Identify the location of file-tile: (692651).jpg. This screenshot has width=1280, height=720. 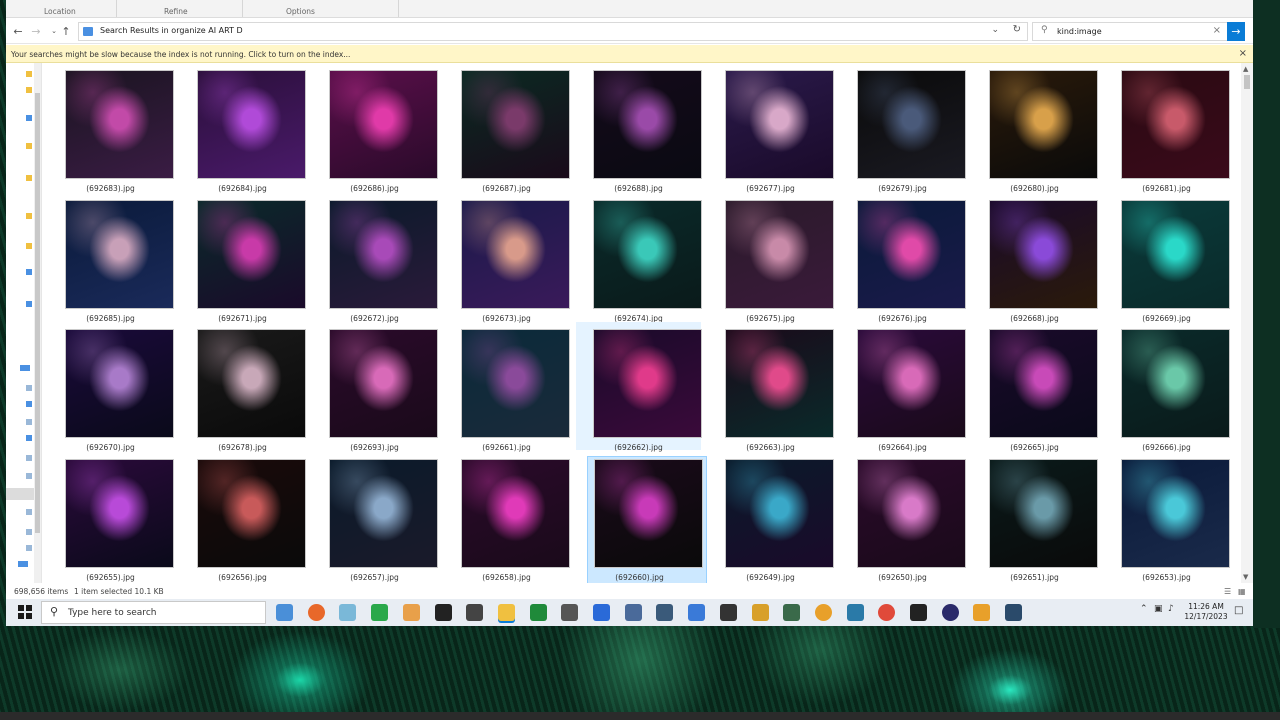
(1035, 517).